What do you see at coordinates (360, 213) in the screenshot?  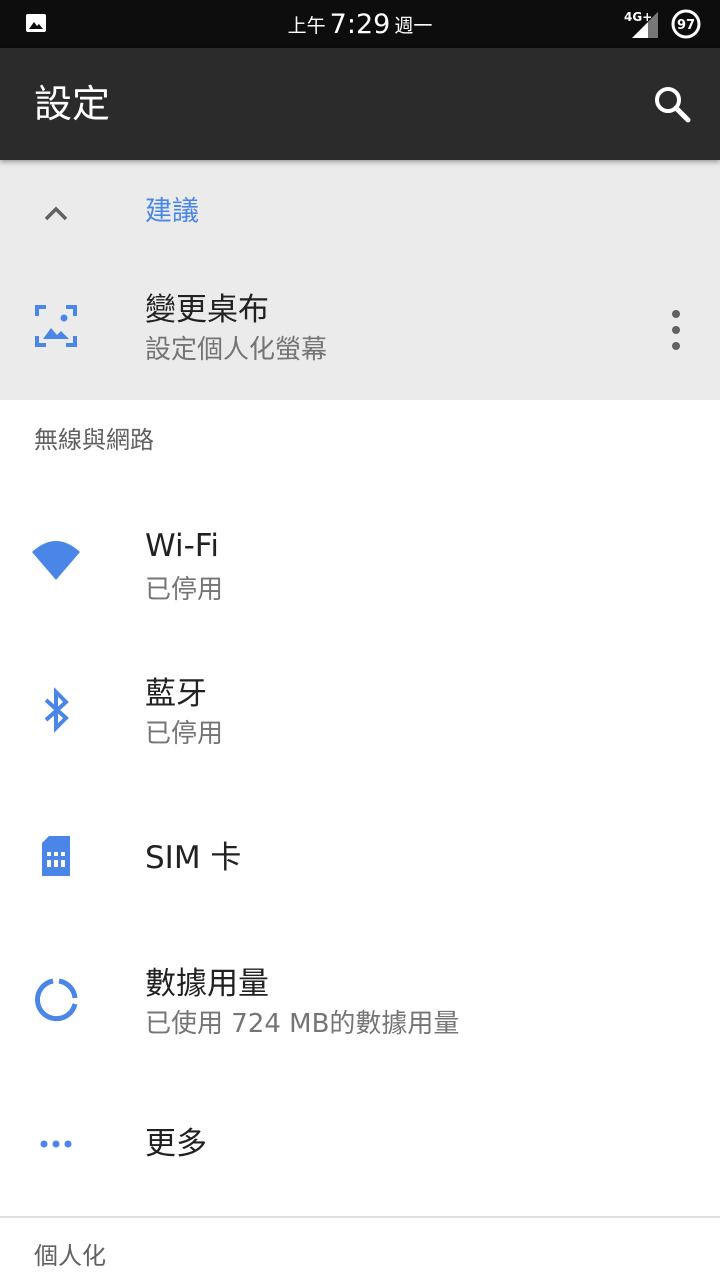 I see `suggestions-header: 建議` at bounding box center [360, 213].